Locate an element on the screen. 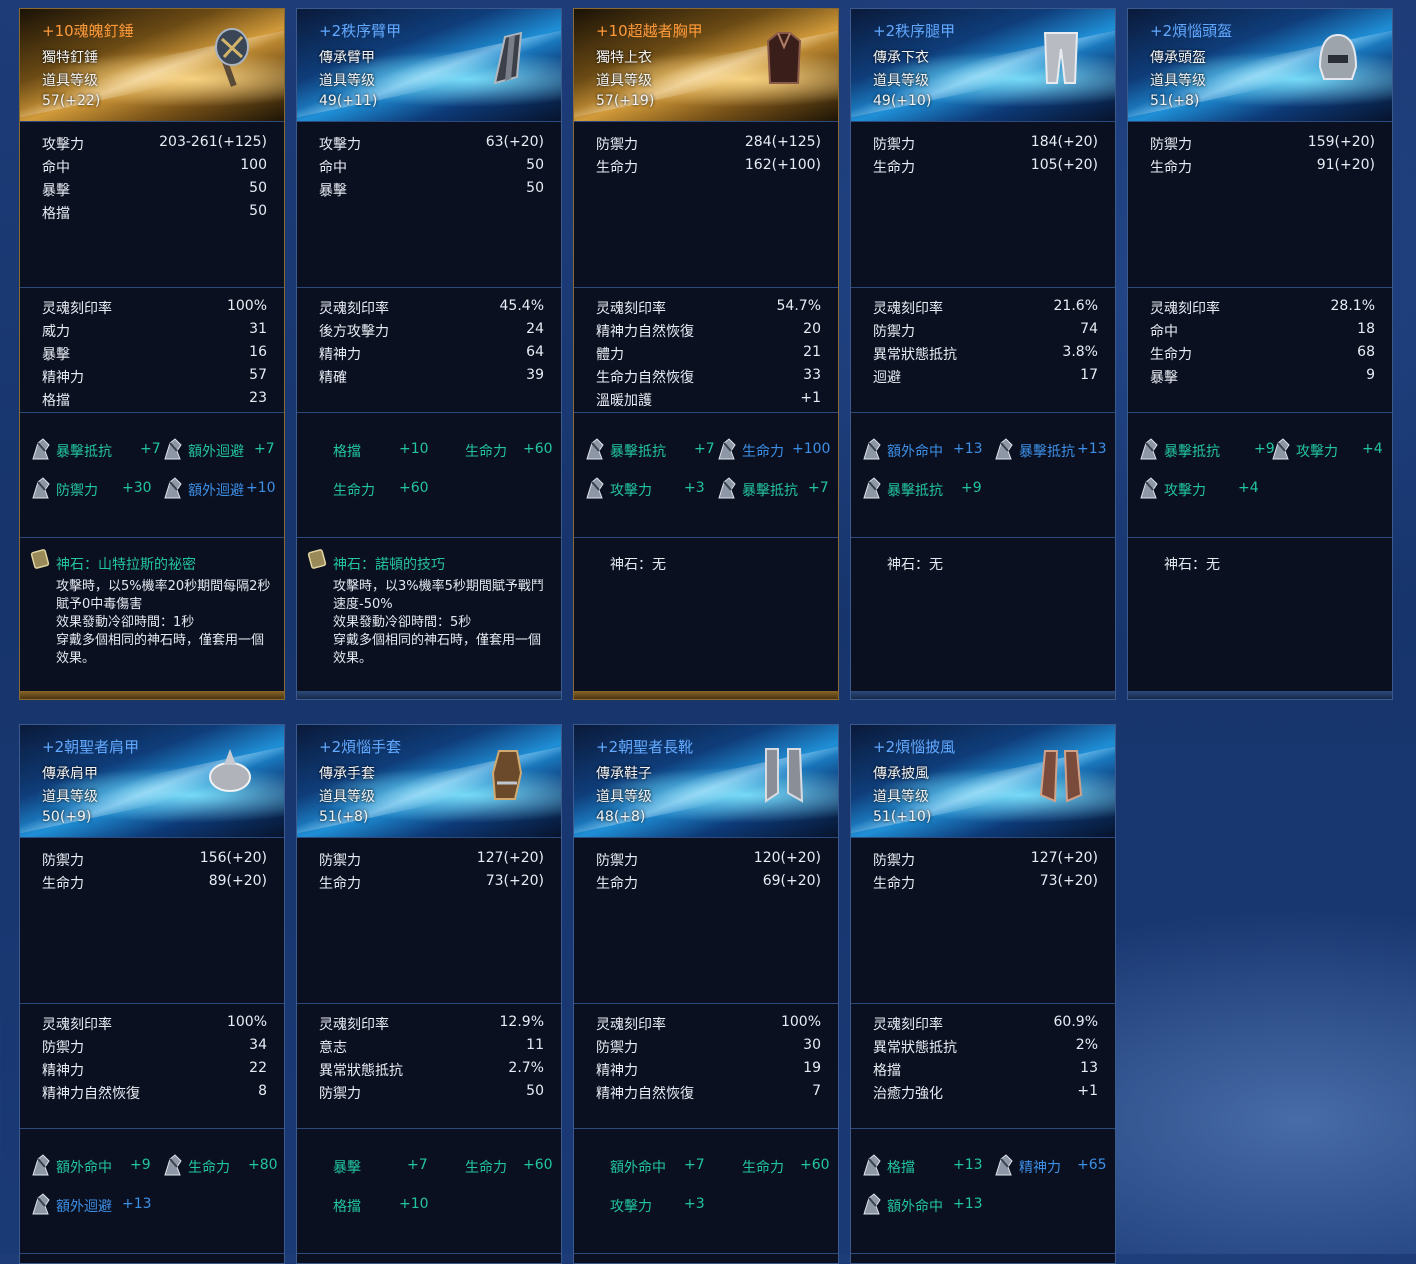  soul-stat-row: 命中 18 is located at coordinates (1262, 330).